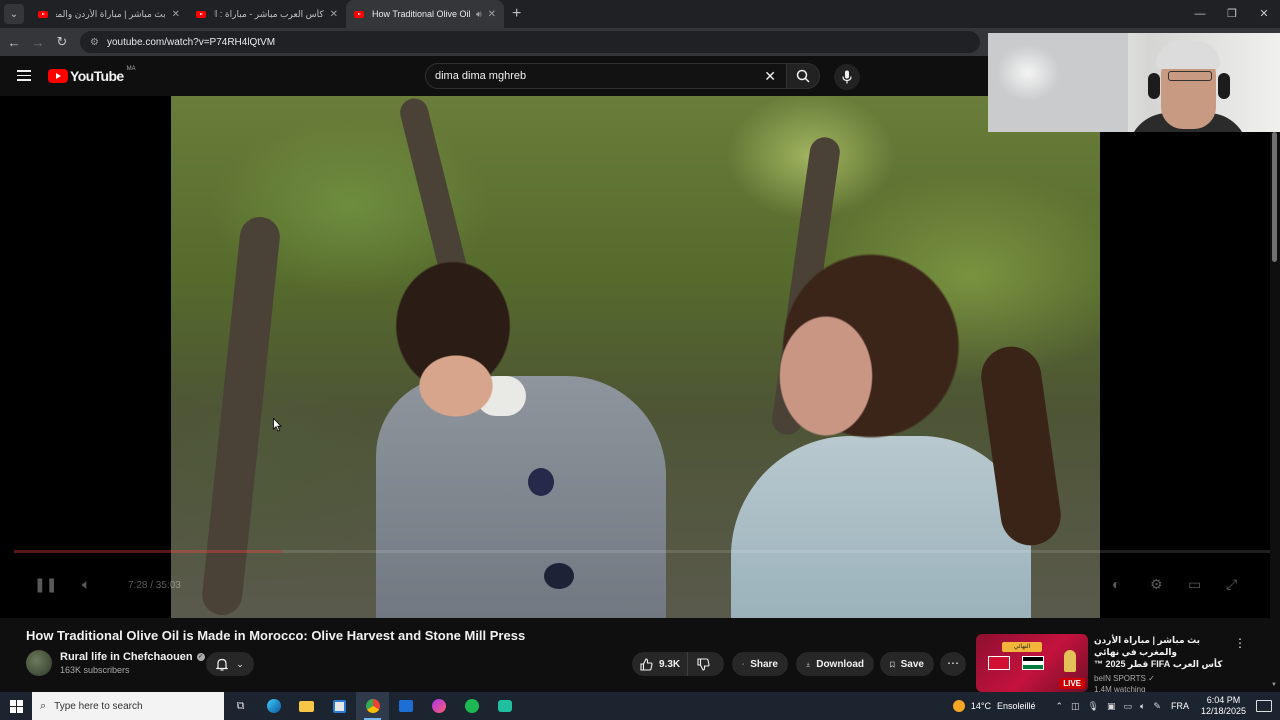  Describe the element at coordinates (14, 42) in the screenshot. I see `back-icon: ←` at that location.